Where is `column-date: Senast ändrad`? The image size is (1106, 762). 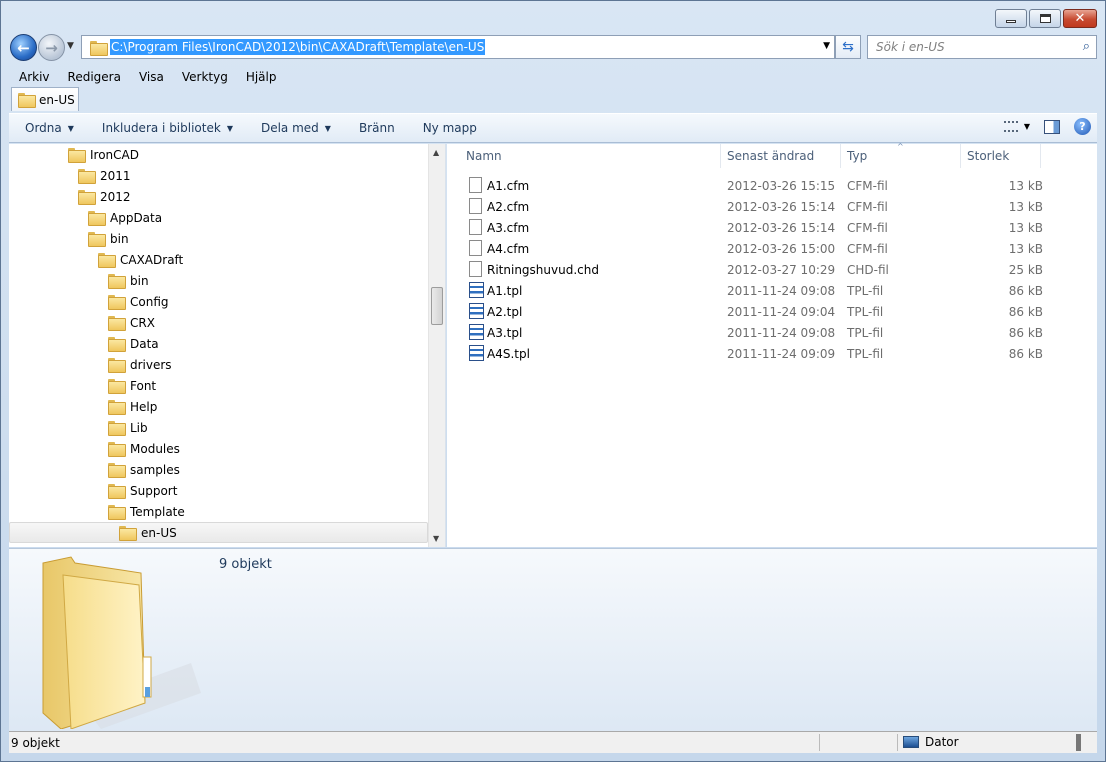 column-date: Senast ändrad is located at coordinates (770, 156).